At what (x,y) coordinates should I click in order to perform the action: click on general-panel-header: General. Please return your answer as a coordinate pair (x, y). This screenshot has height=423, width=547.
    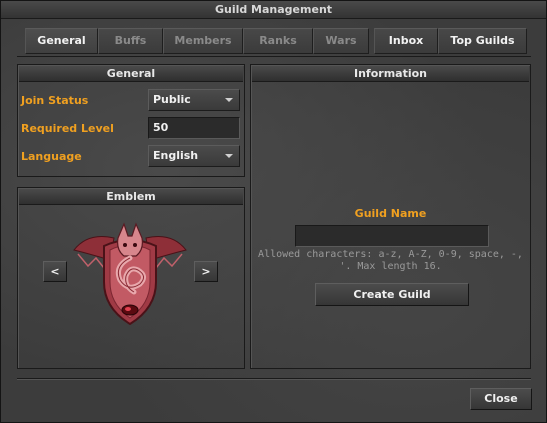
    Looking at the image, I should click on (131, 74).